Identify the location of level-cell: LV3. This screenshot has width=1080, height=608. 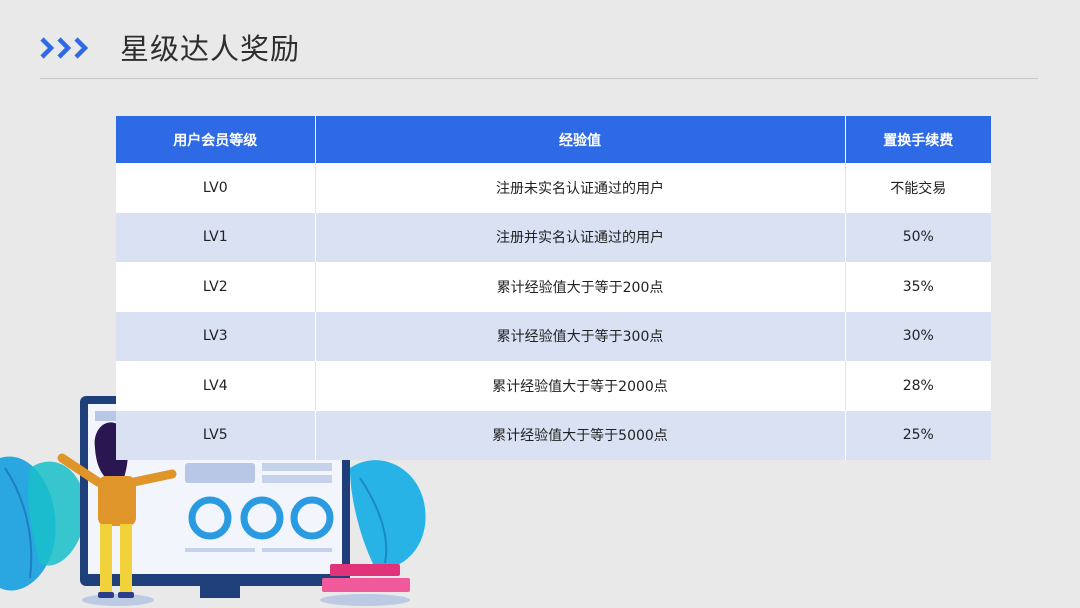
(215, 336).